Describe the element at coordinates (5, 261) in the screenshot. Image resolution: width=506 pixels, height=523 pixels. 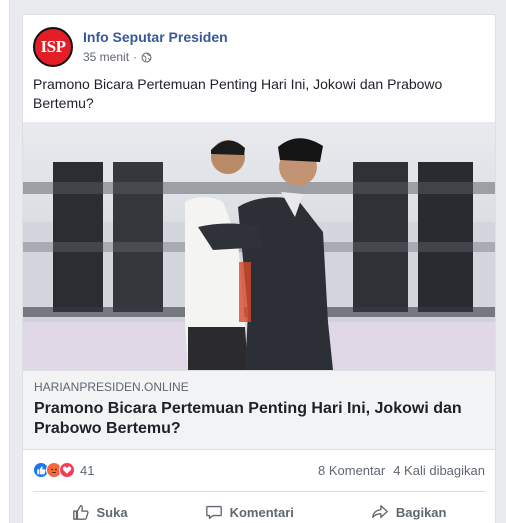
I see `left-sidebar-edge` at that location.